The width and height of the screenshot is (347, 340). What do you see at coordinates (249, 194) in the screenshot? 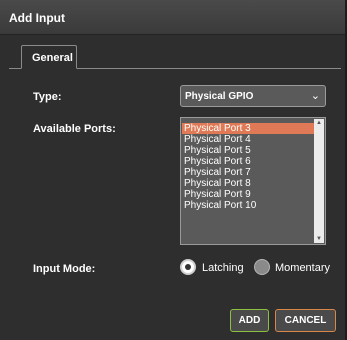
I see `port-list-item: Physical Port 9` at bounding box center [249, 194].